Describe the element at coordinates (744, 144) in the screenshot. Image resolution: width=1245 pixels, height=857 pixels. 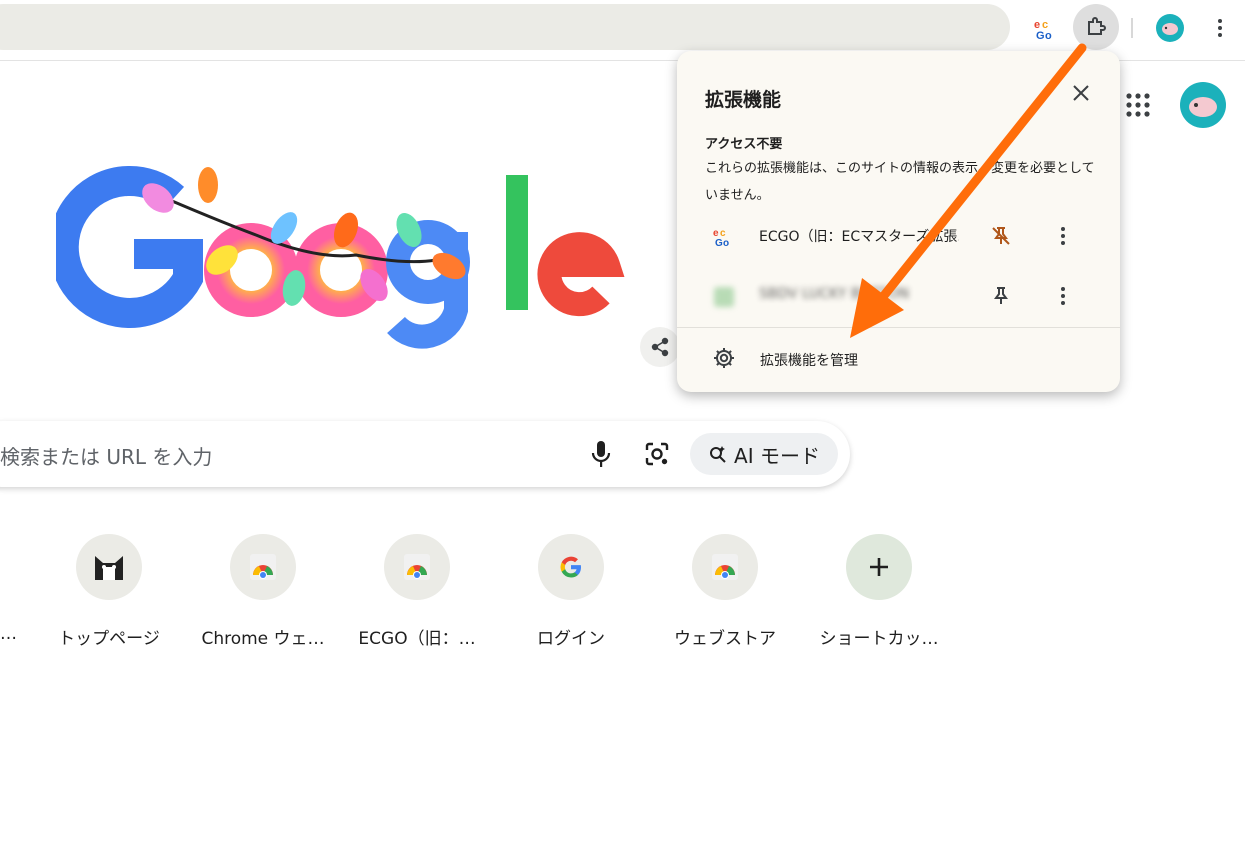
I see `section-title: アクセス不要` at that location.